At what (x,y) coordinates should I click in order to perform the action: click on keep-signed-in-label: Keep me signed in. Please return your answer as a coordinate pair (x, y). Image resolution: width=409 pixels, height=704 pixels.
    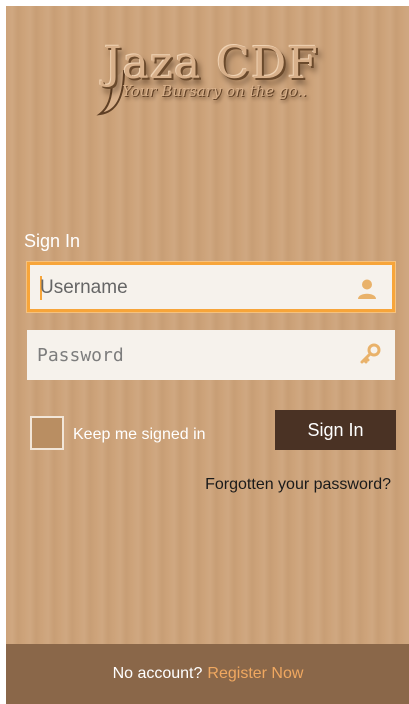
    Looking at the image, I should click on (139, 435).